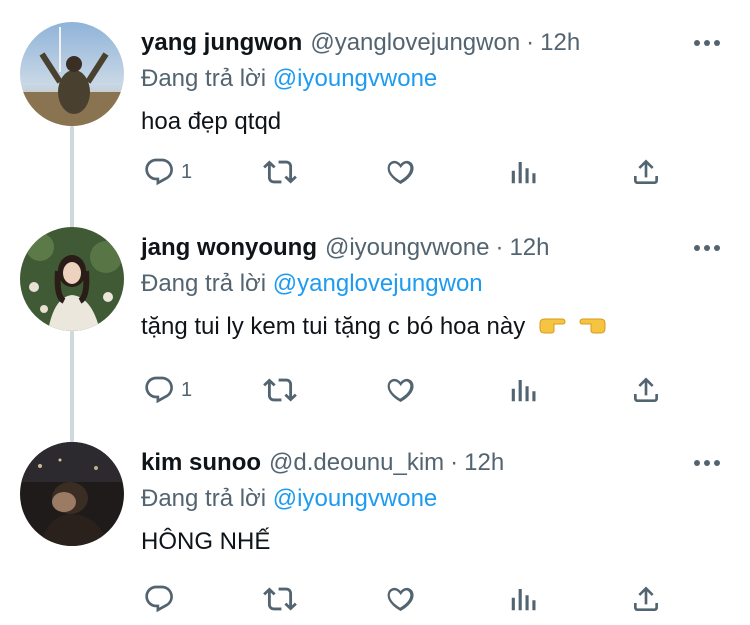  What do you see at coordinates (333, 326) in the screenshot?
I see `tweet-text: tặng tui ly kem tui tặng c bó hoa này` at bounding box center [333, 326].